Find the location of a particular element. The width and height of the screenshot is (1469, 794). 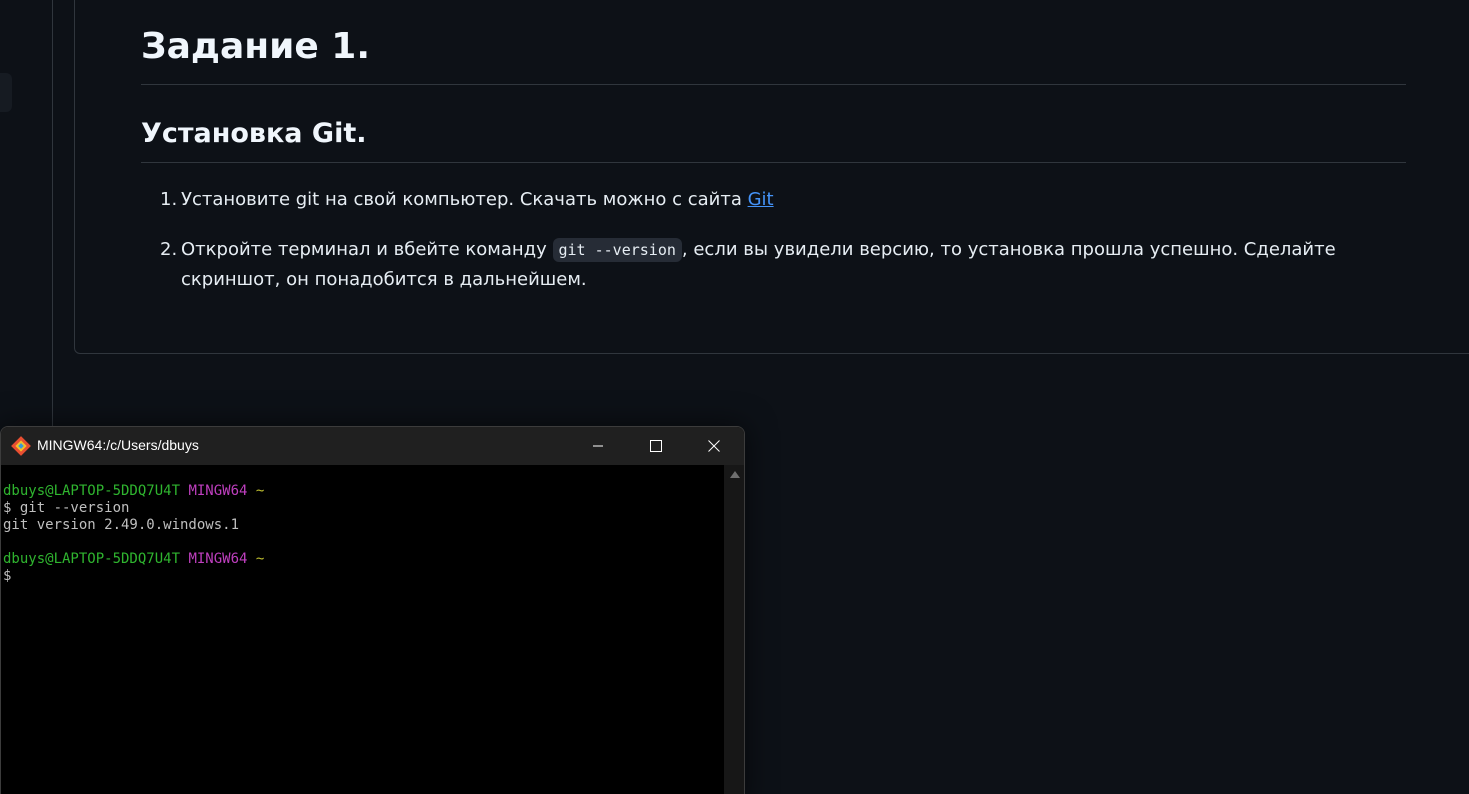

scroll-up-icon is located at coordinates (735, 474).